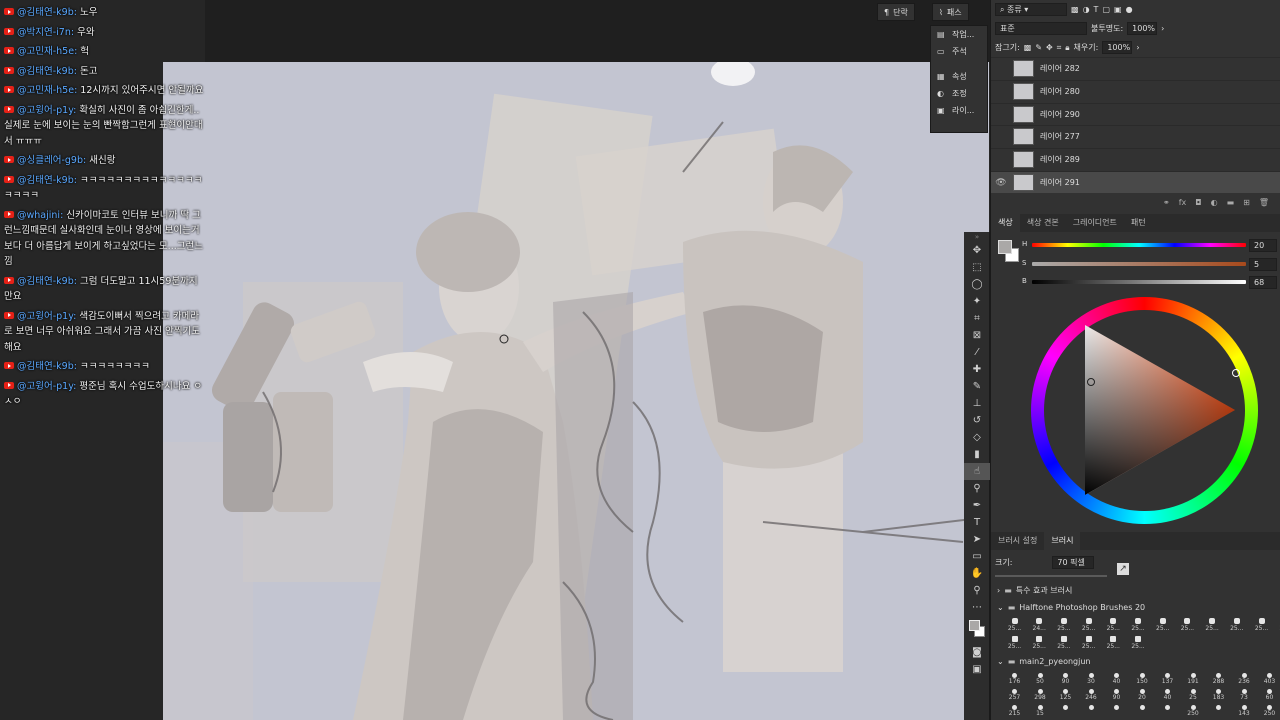 The image size is (1280, 720). I want to click on filter-shape-icon: ▢, so click(1106, 9).